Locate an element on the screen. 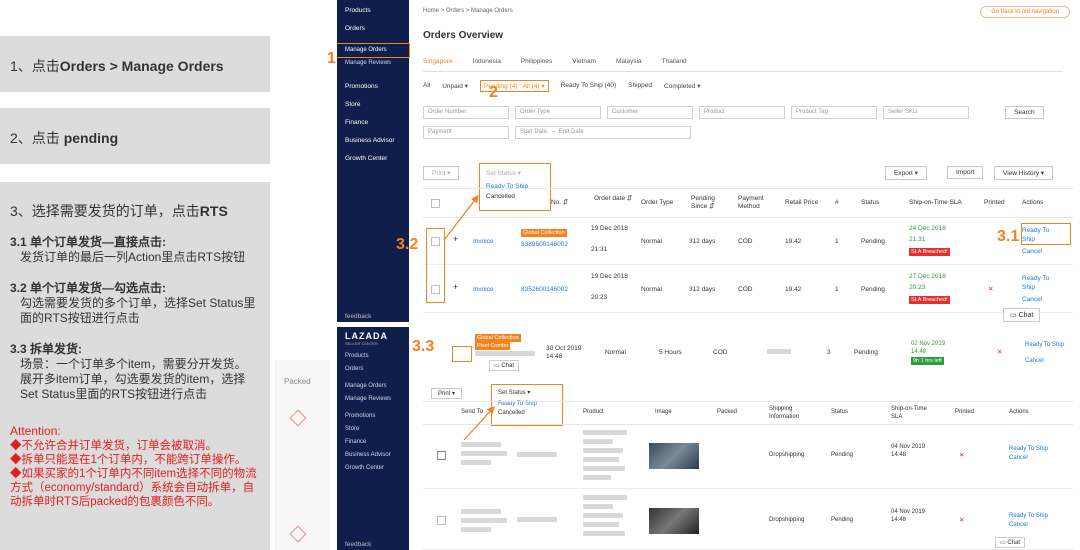 Image resolution: width=1080 pixels, height=550 pixels. product-image is located at coordinates (674, 521).